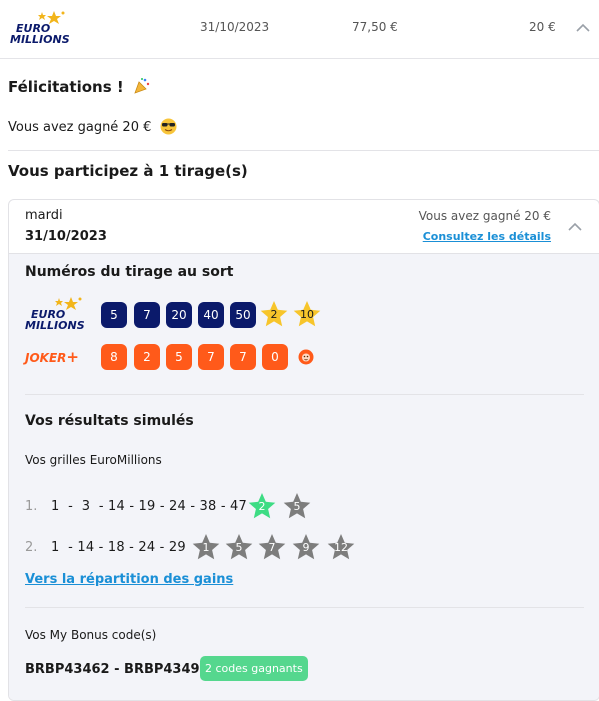 This screenshot has height=701, width=599. I want to click on bonus-codes: BRBP43462 - BRBP43492, so click(117, 669).